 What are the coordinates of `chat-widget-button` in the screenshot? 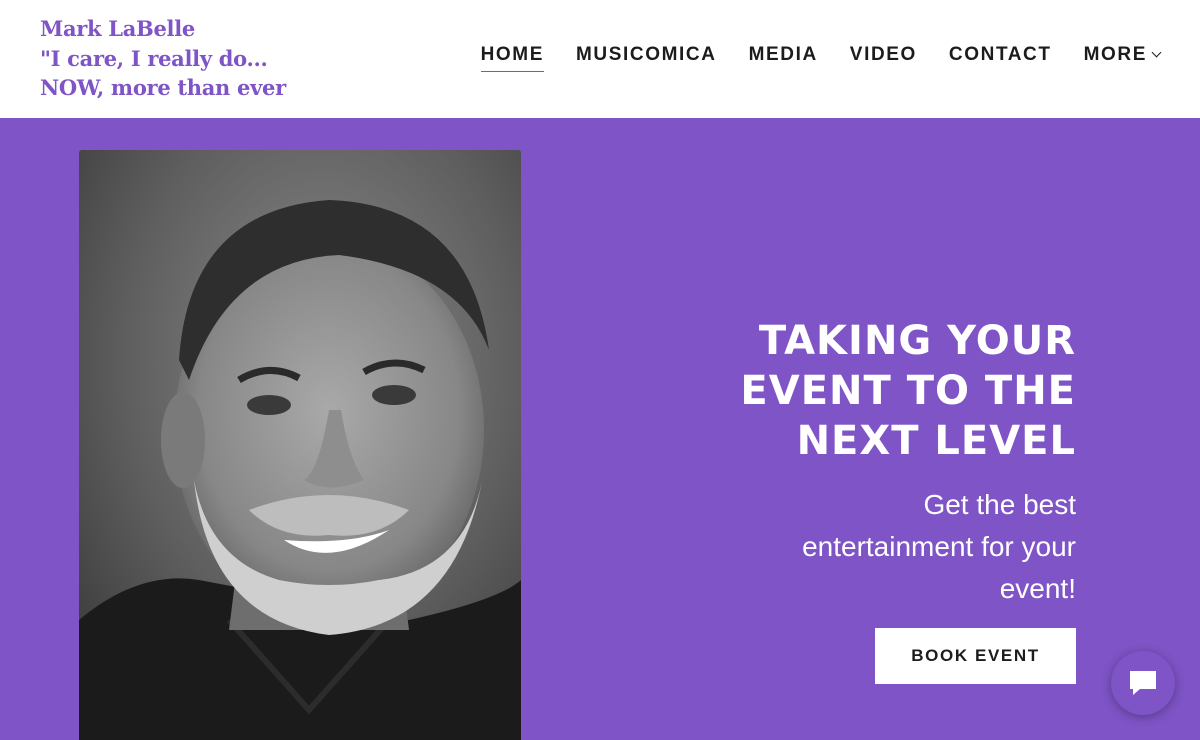 It's located at (1143, 683).